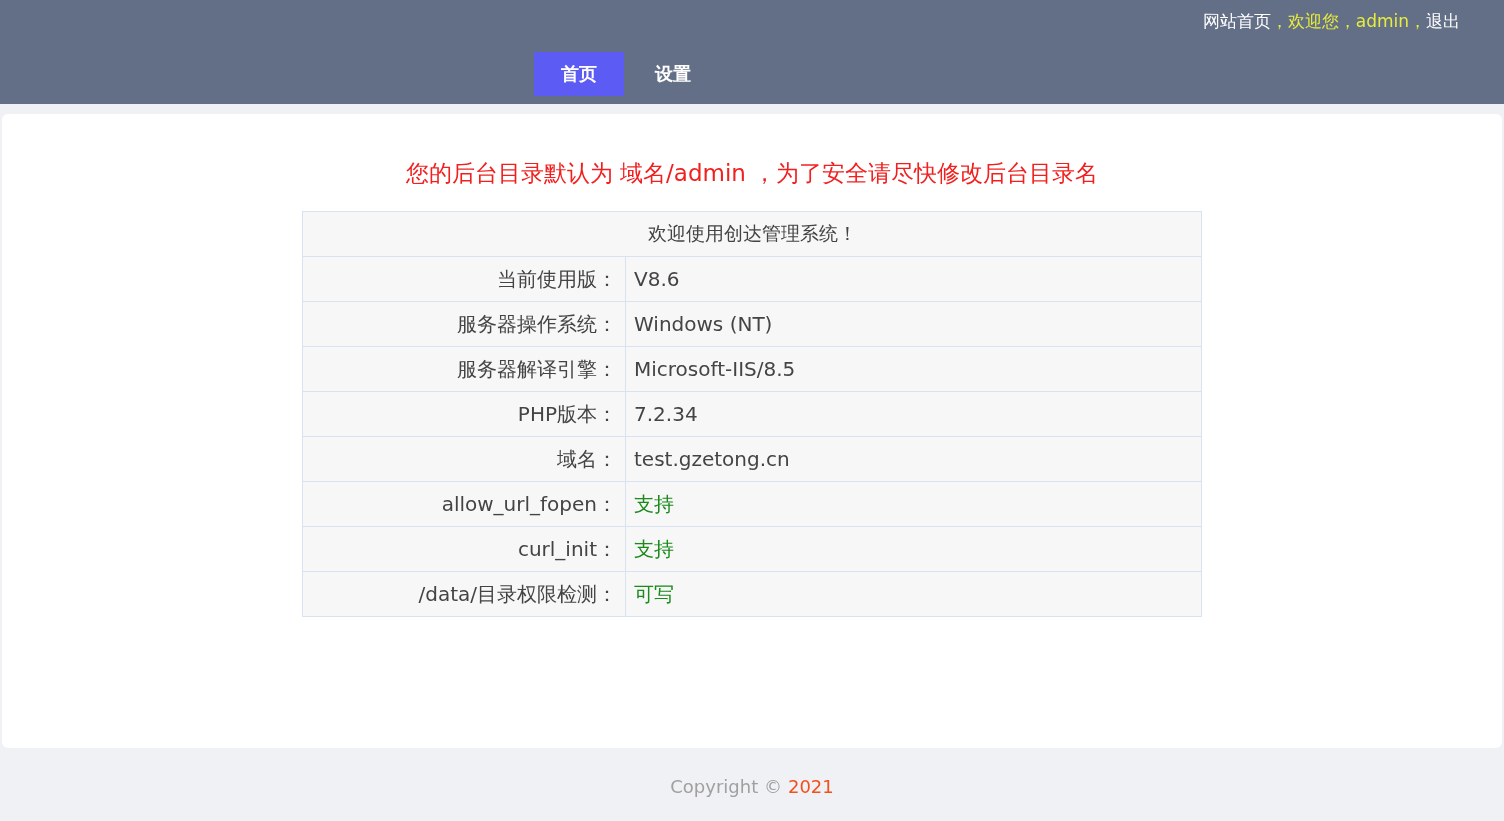  I want to click on table-title: 欢迎使用创达管理系统！, so click(752, 234).